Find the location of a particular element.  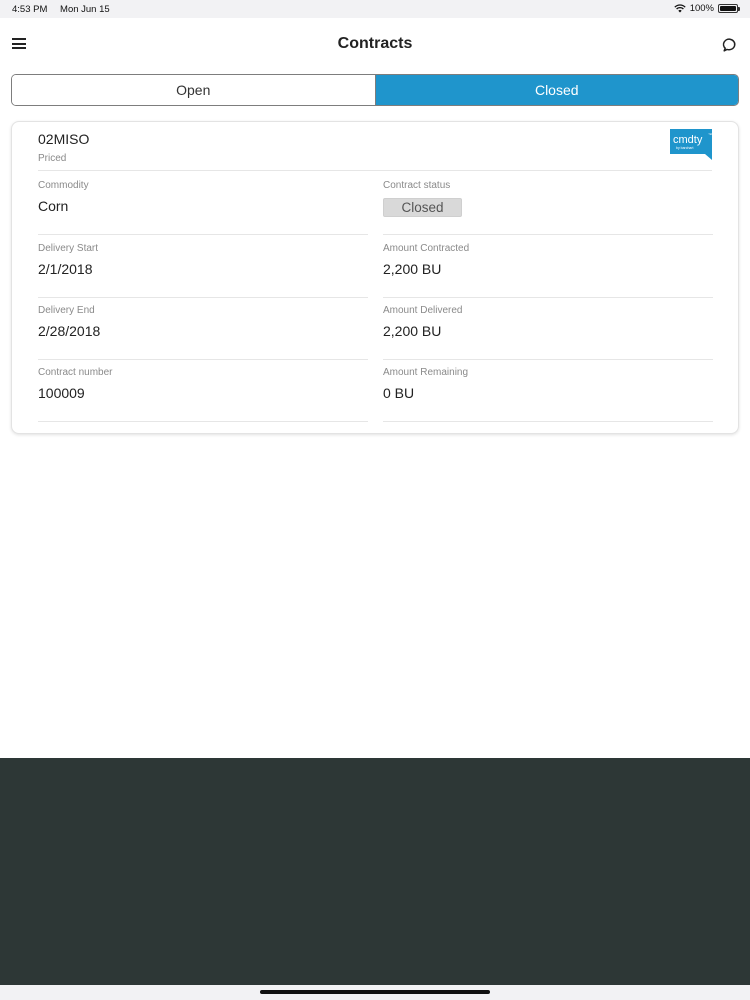

tab-closed: Closed is located at coordinates (556, 90).